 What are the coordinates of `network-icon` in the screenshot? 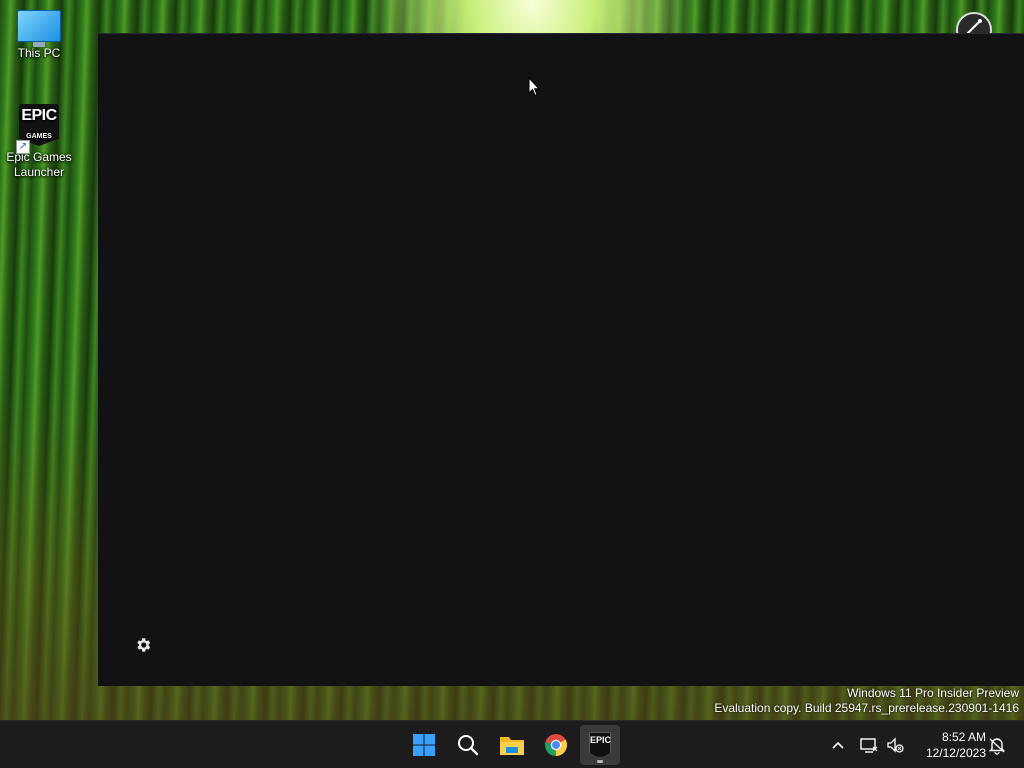 It's located at (869, 745).